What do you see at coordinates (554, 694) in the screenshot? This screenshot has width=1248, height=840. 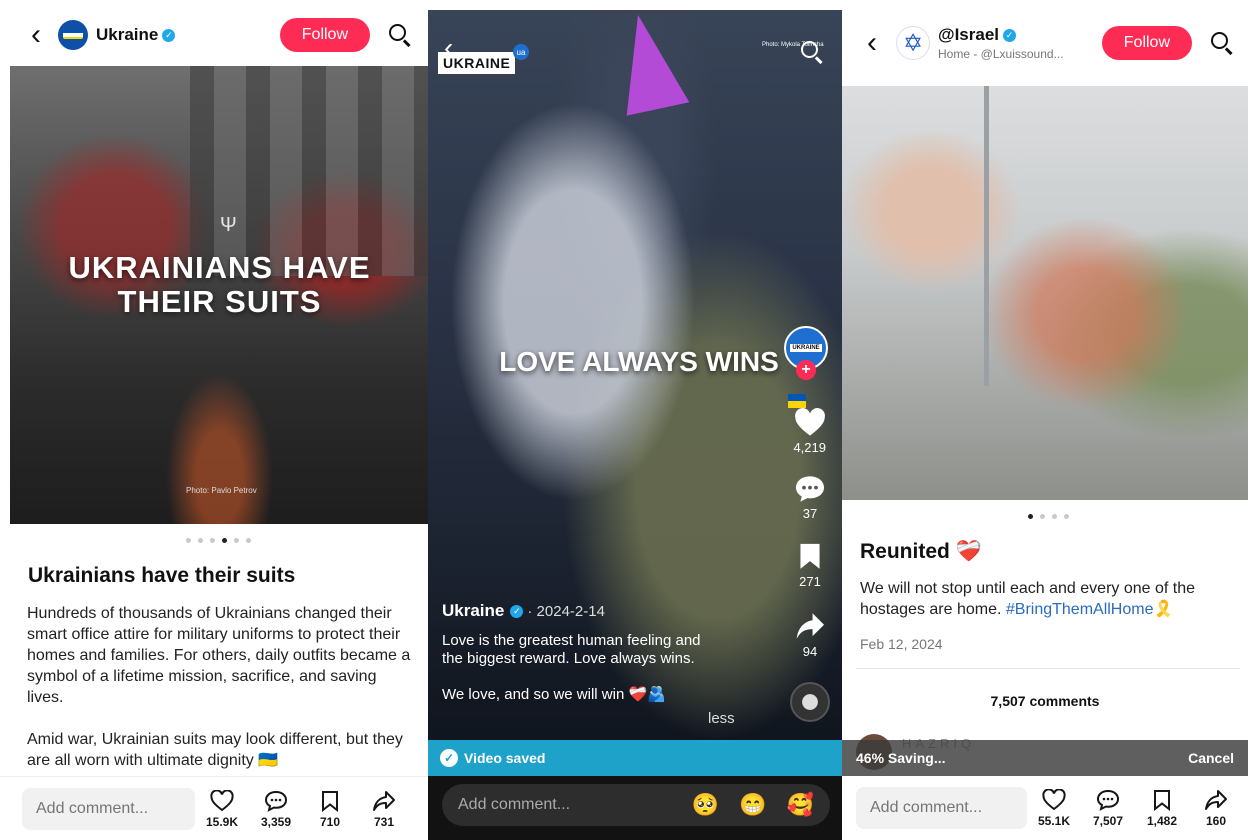 I see `caption-line-3: We love, and so we will win ❤️‍🩹🫂` at bounding box center [554, 694].